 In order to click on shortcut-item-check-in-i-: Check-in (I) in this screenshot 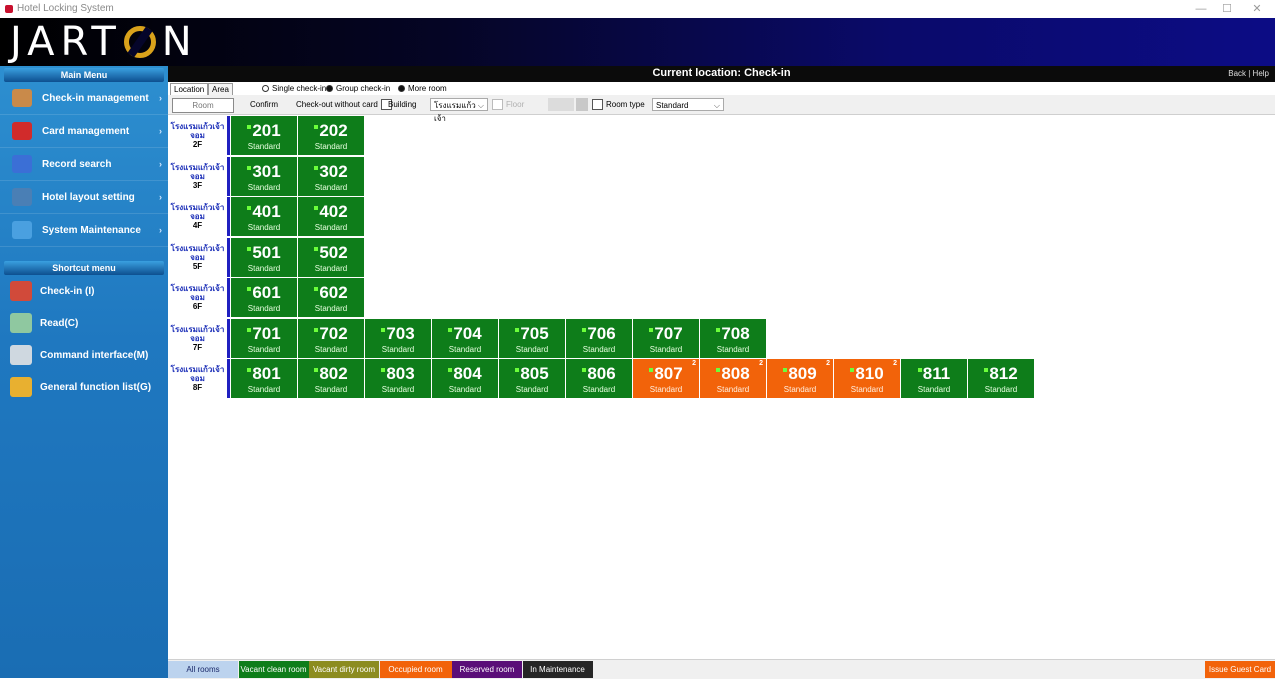, I will do `click(84, 291)`.